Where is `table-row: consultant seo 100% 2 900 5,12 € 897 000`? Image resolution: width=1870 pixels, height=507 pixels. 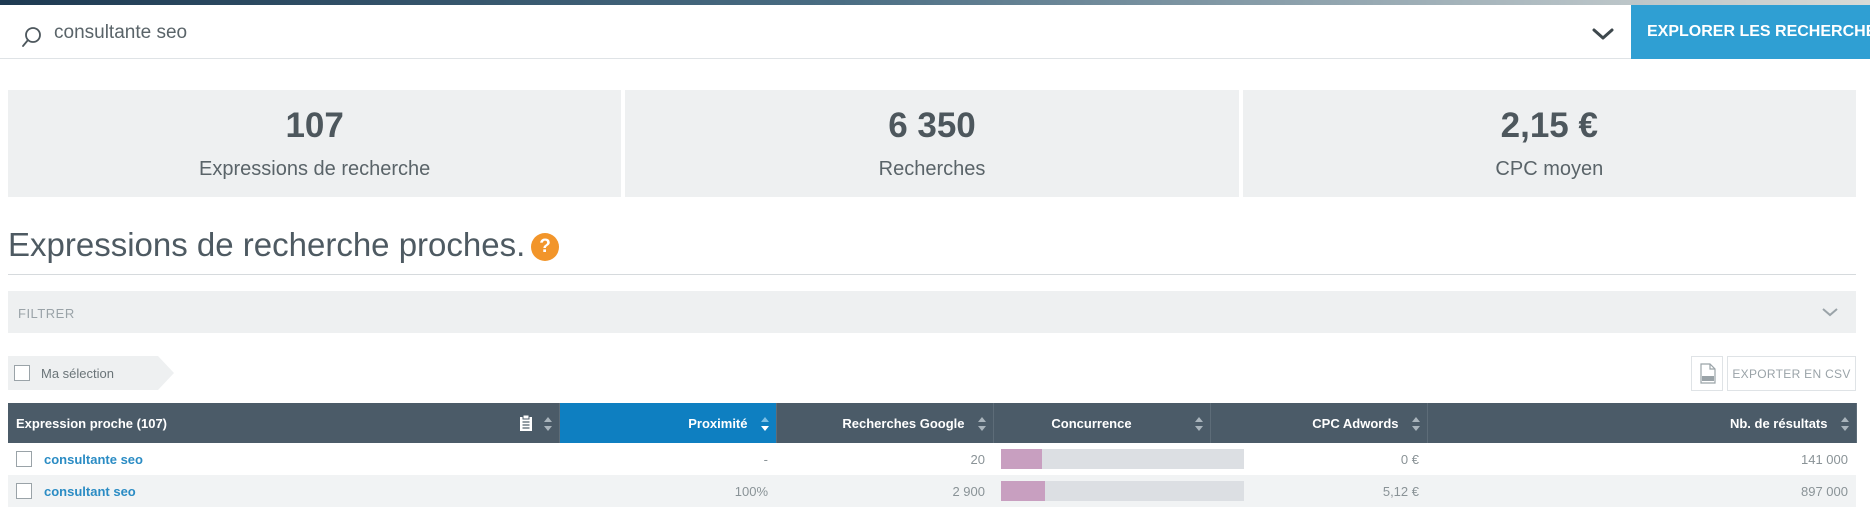 table-row: consultant seo 100% 2 900 5,12 € 897 000 is located at coordinates (932, 491).